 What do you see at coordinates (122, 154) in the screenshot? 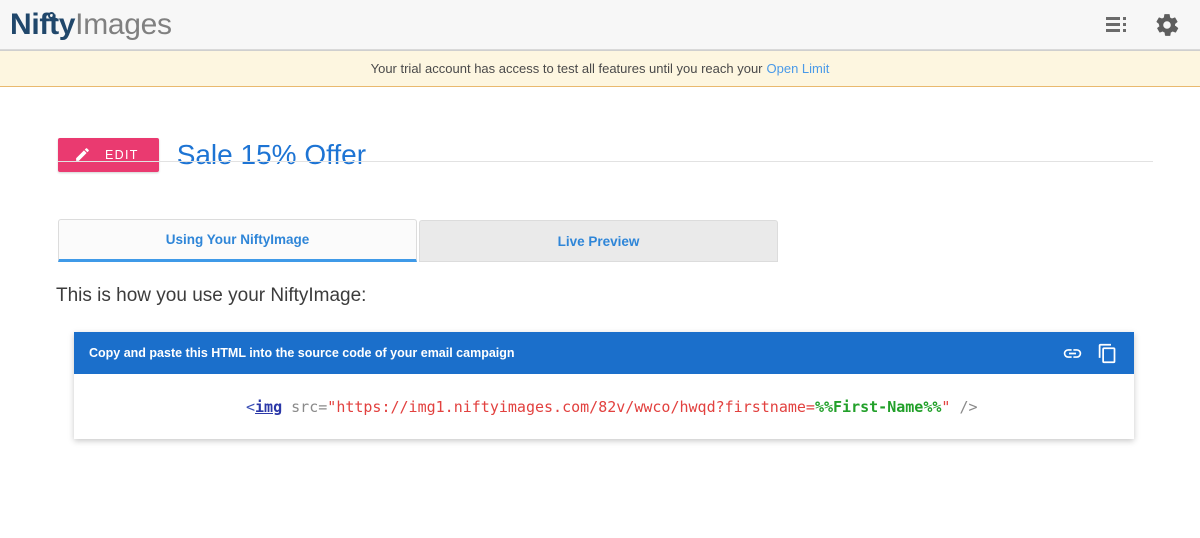
I see `edit-button-label: EDIT` at bounding box center [122, 154].